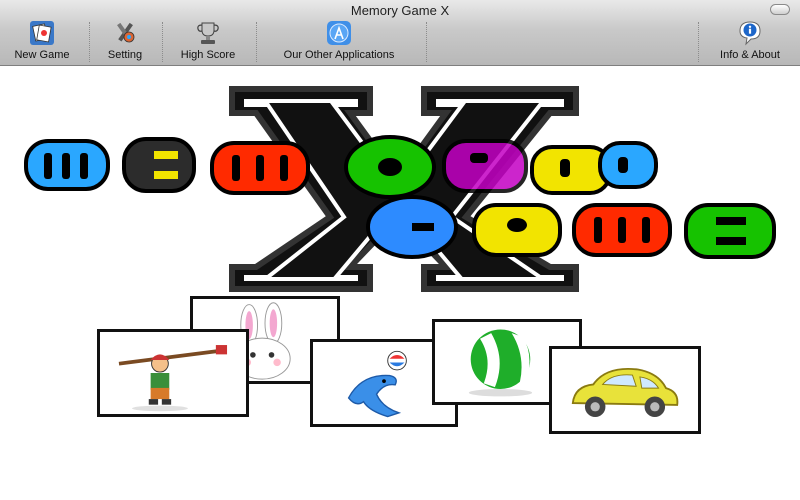  Describe the element at coordinates (485, 166) in the screenshot. I see `logo-letter-r` at that location.